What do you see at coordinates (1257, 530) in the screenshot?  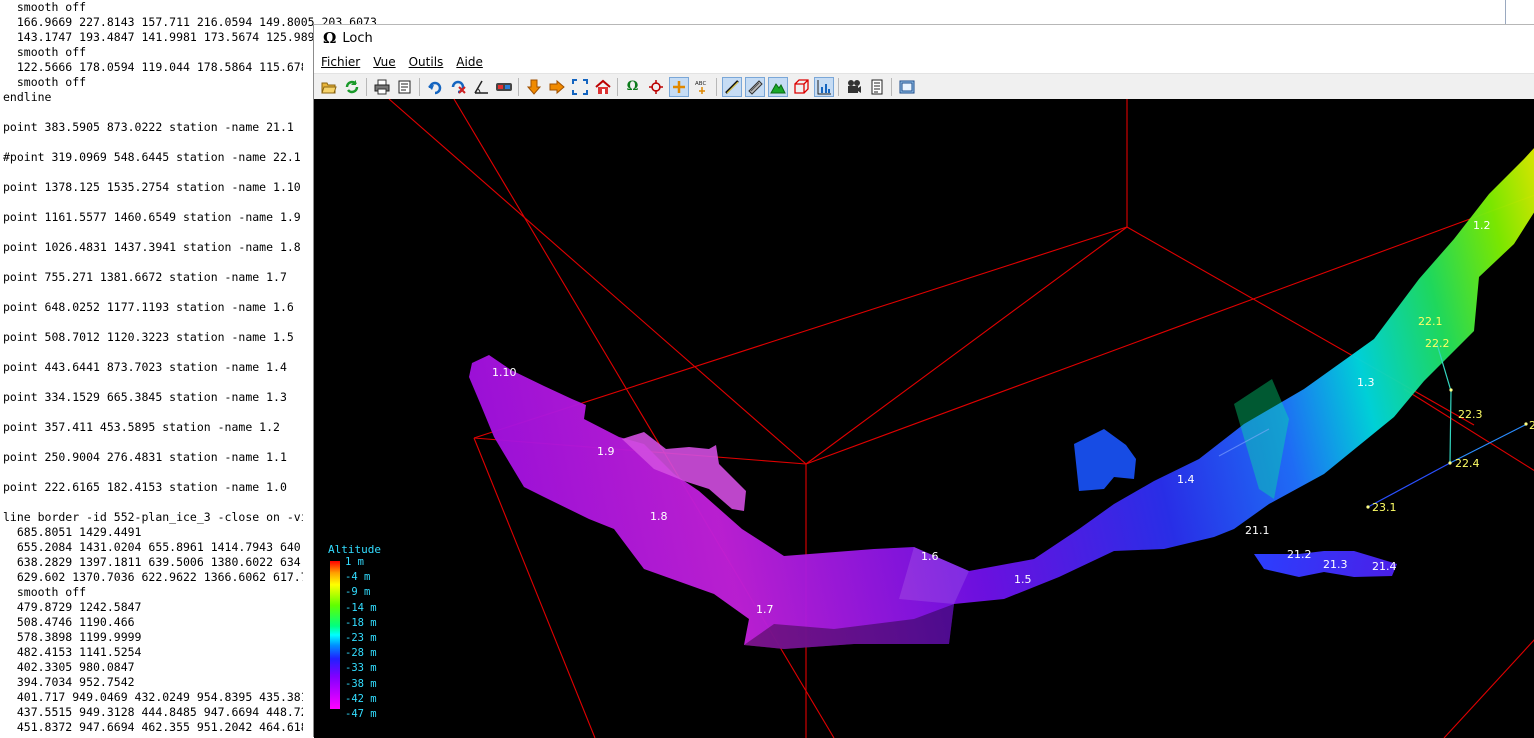 I see `station-label: 21.1` at bounding box center [1257, 530].